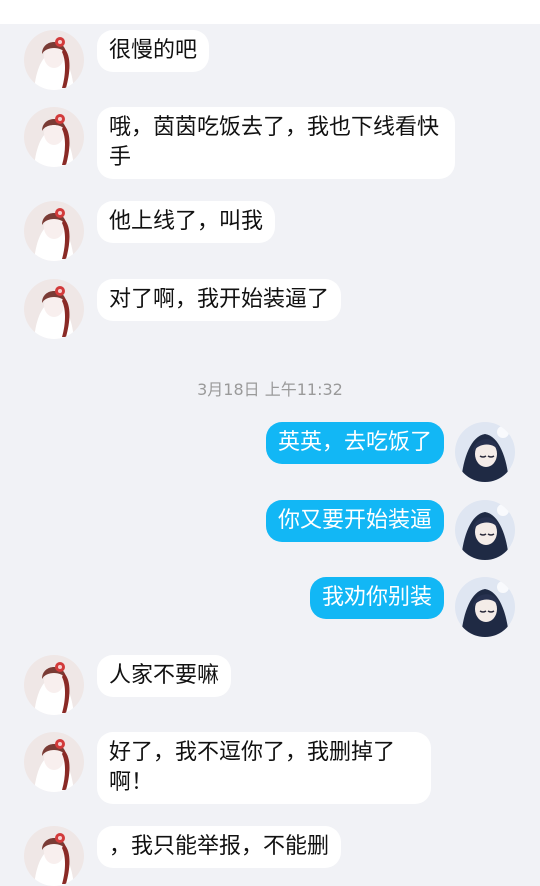 This screenshot has height=886, width=540. Describe the element at coordinates (264, 768) in the screenshot. I see `incoming-message-bubble: 好了，我不逗你了，我删掉了啊！` at that location.